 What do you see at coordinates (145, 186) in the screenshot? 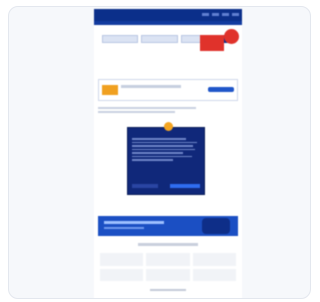
I see `modal-secondary-button` at bounding box center [145, 186].